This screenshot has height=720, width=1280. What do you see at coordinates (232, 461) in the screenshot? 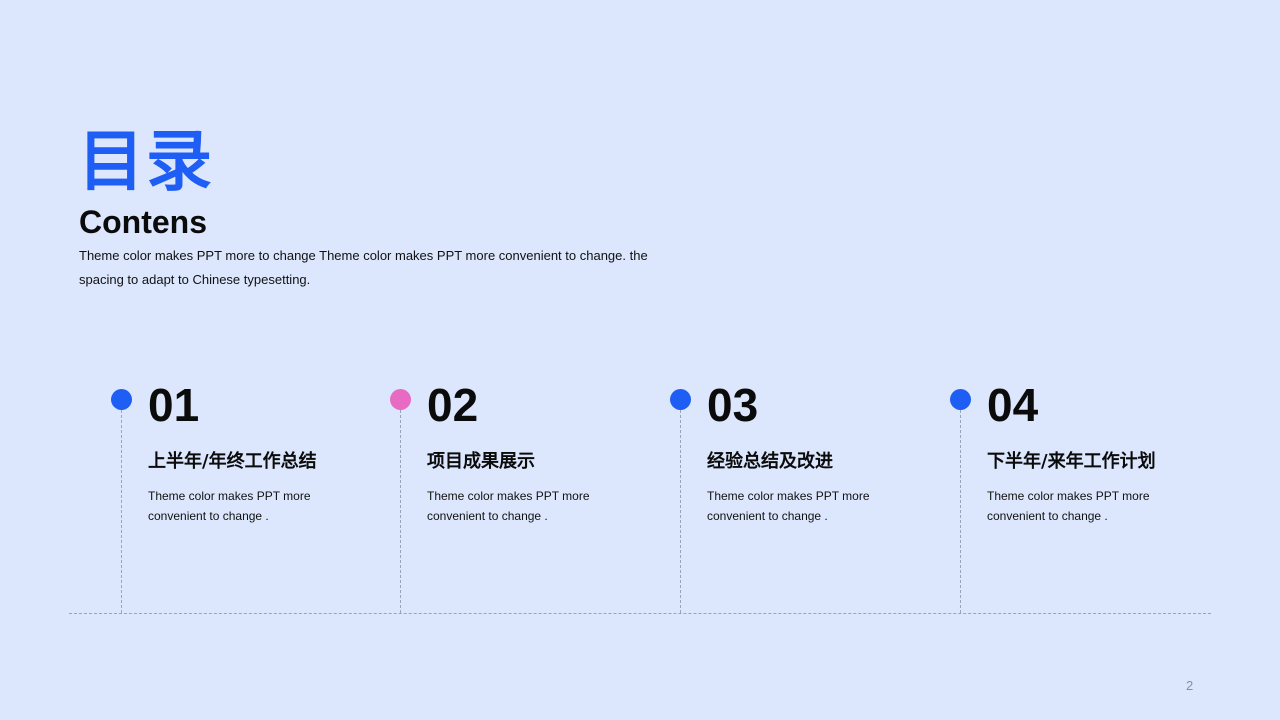
I see `item-heading: 上半年/年终工作总结` at bounding box center [232, 461].